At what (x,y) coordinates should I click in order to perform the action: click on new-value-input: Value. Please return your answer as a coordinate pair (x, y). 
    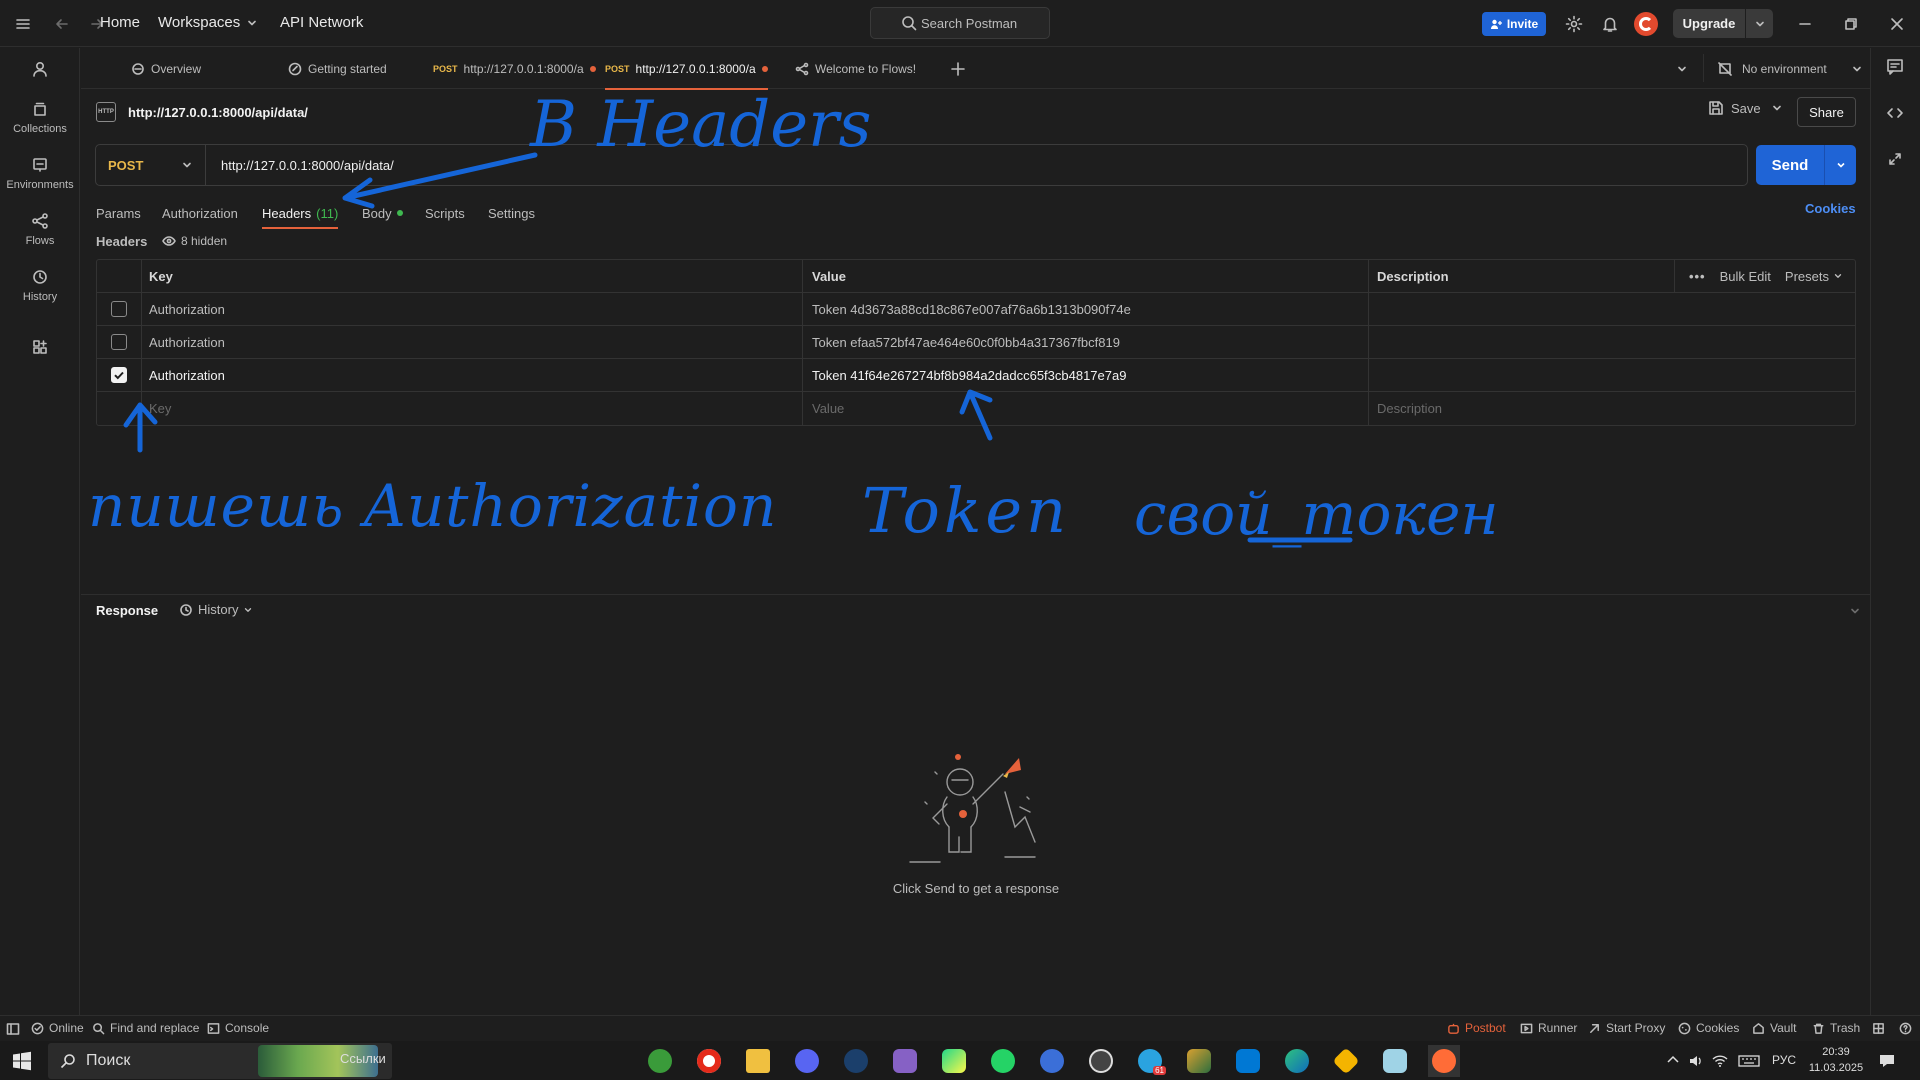
    Looking at the image, I should click on (1086, 408).